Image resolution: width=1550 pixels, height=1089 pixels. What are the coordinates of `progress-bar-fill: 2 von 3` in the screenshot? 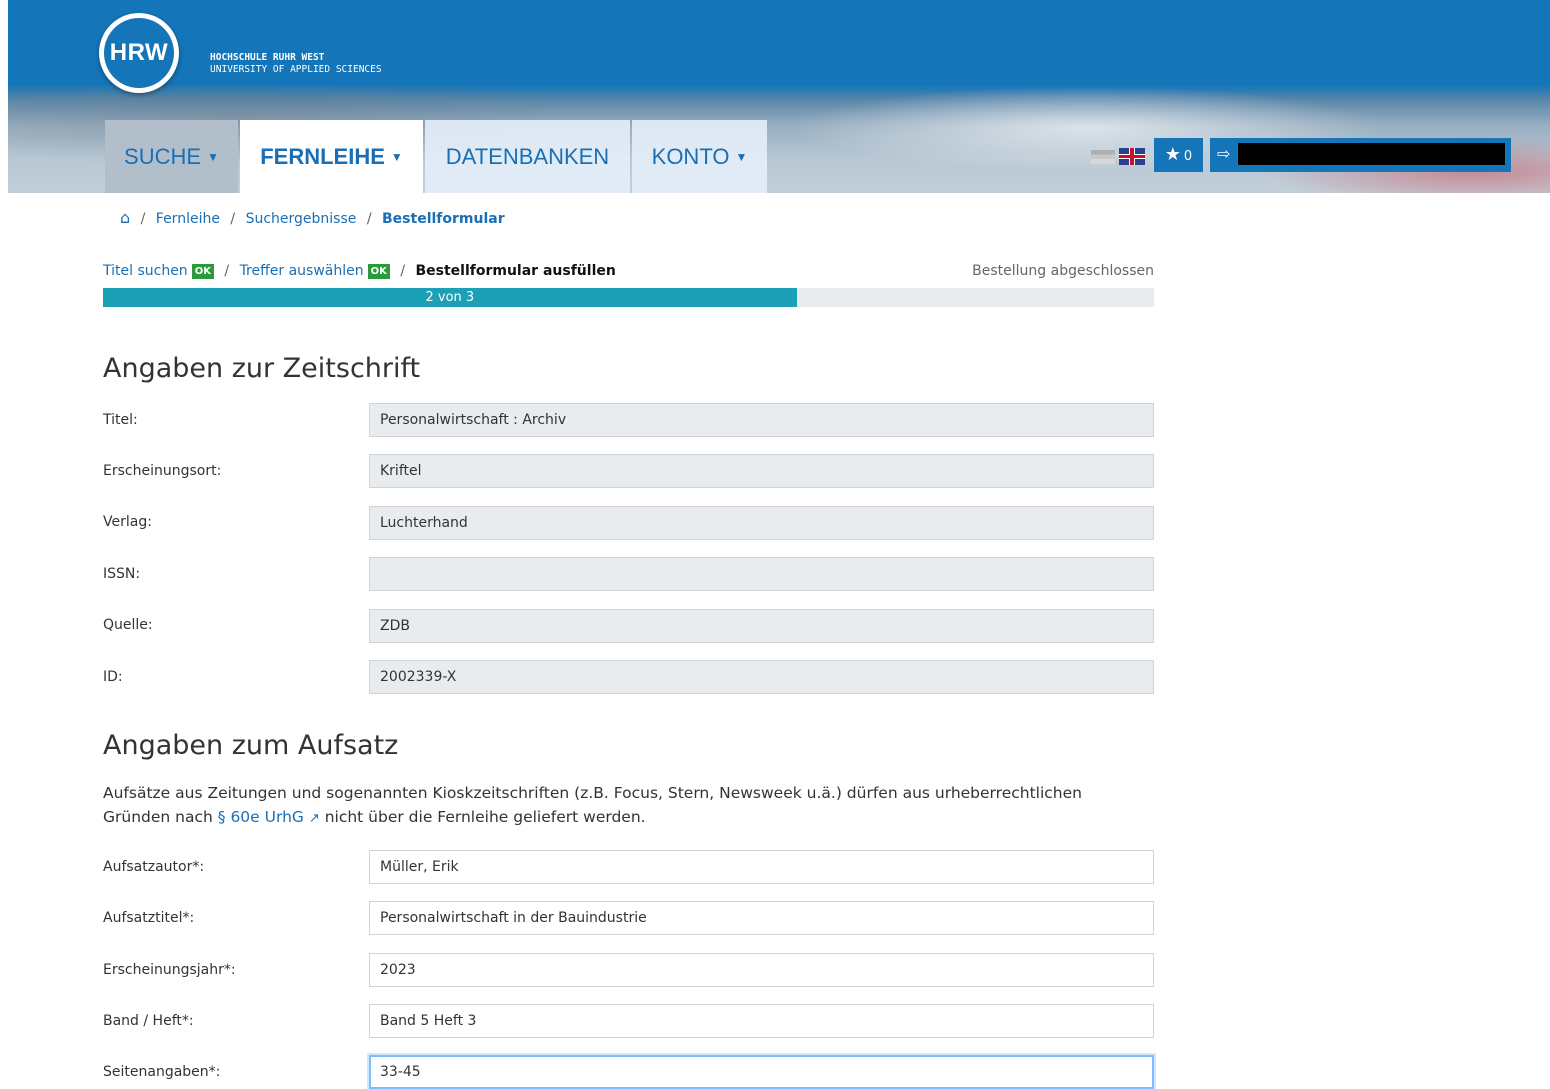 It's located at (450, 297).